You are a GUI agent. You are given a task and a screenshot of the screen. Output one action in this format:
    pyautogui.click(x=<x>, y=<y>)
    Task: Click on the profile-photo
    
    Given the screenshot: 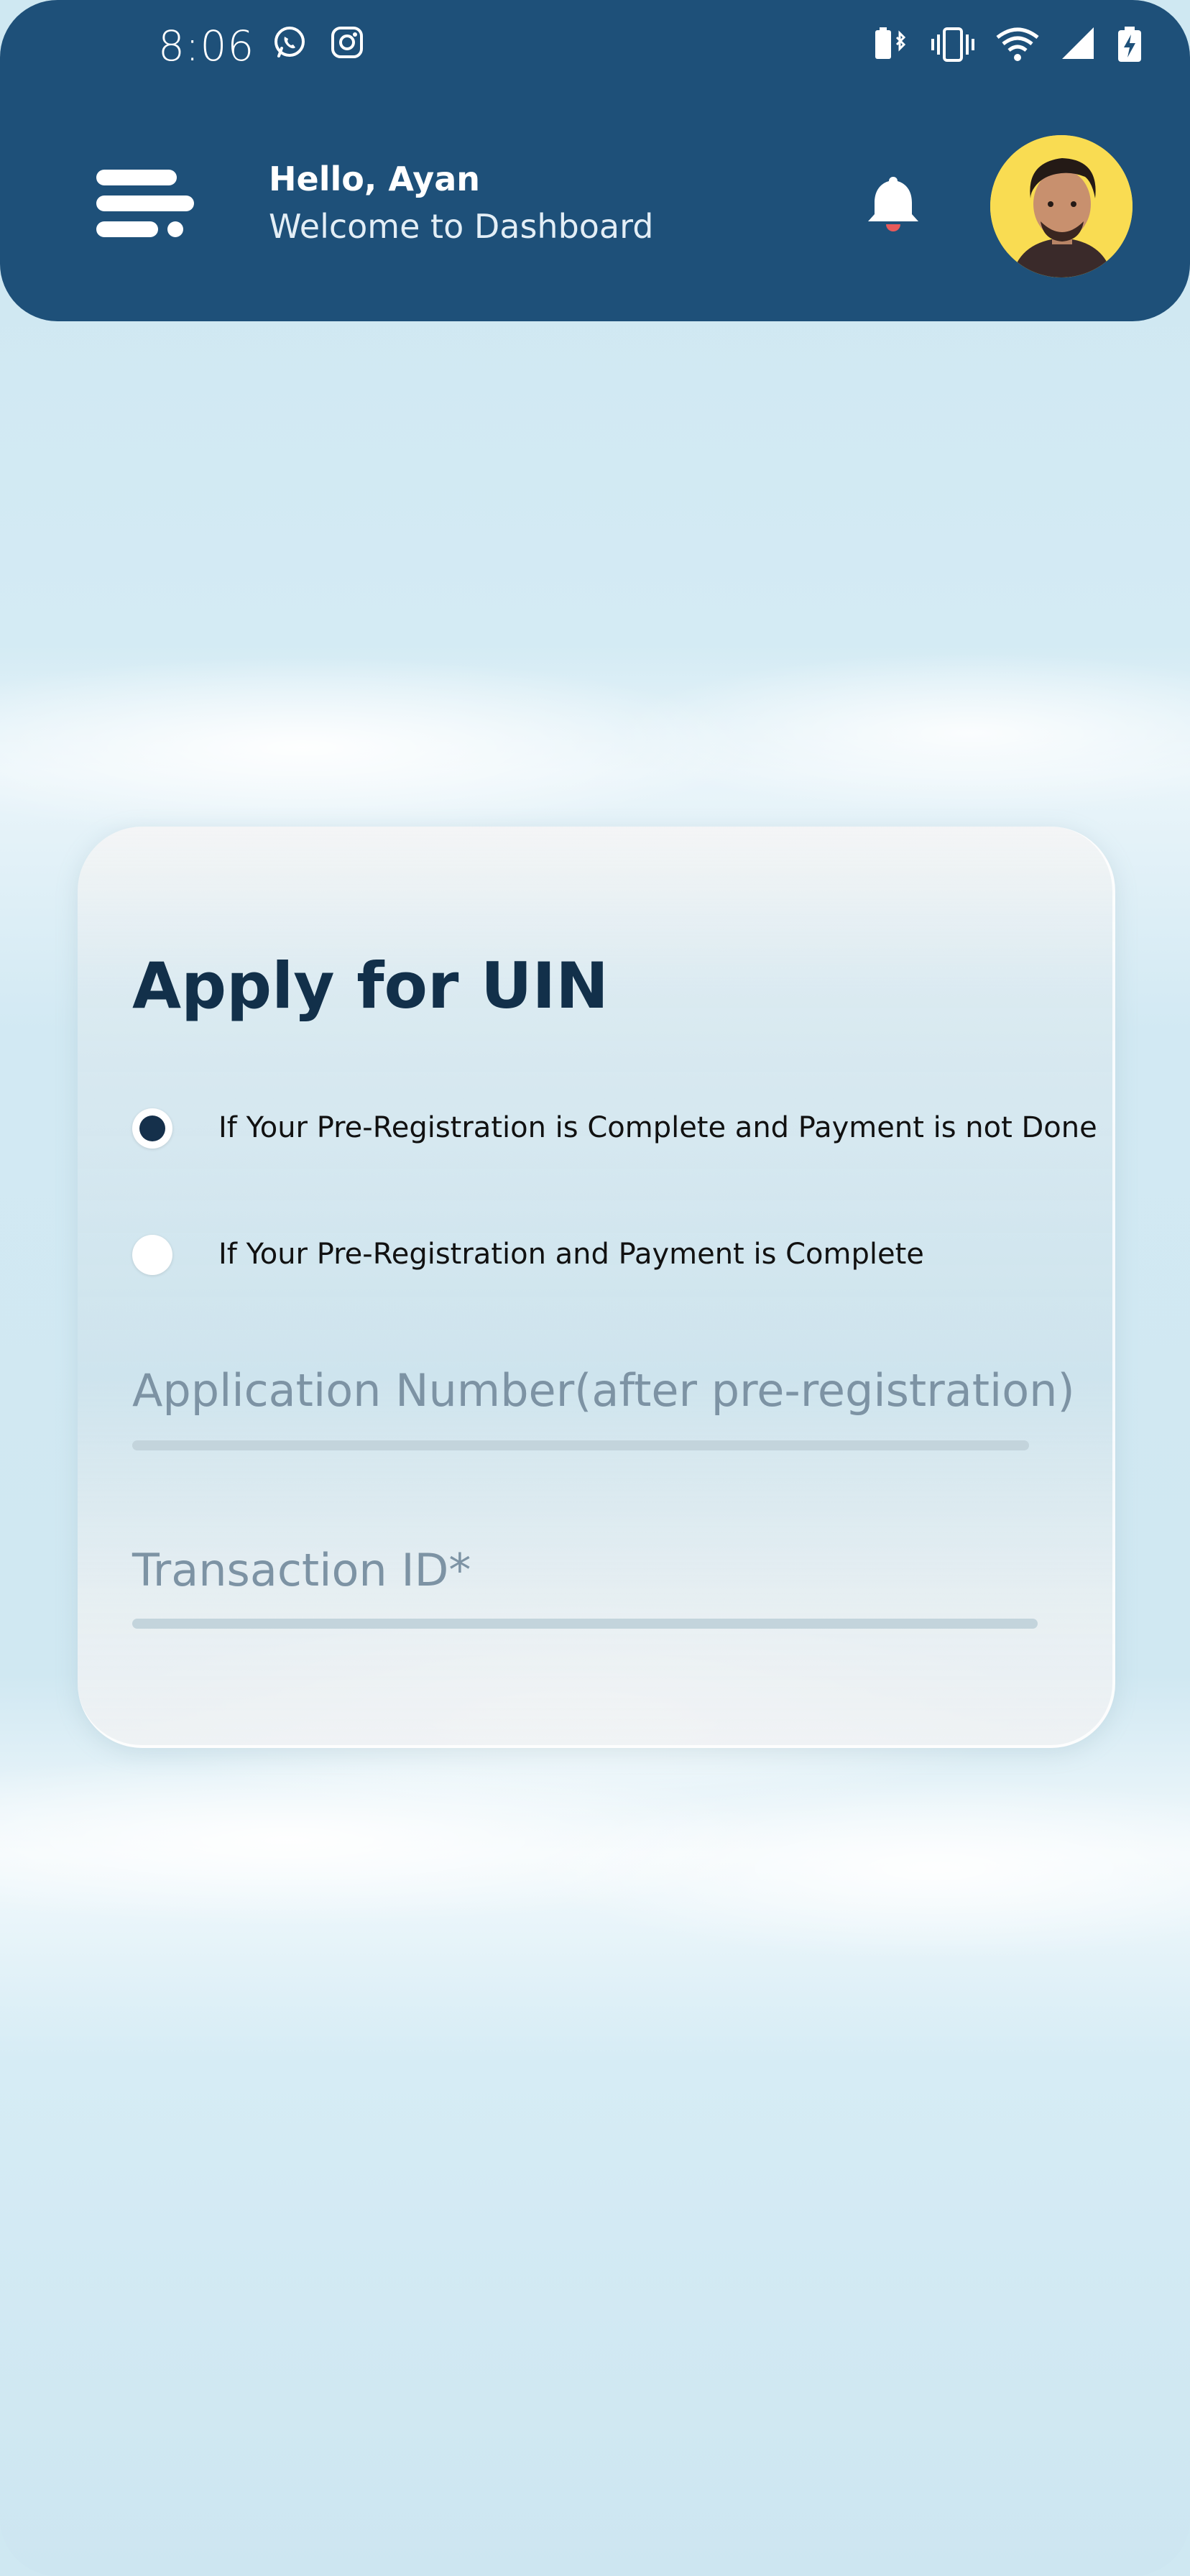 What is the action you would take?
    pyautogui.click(x=1061, y=206)
    